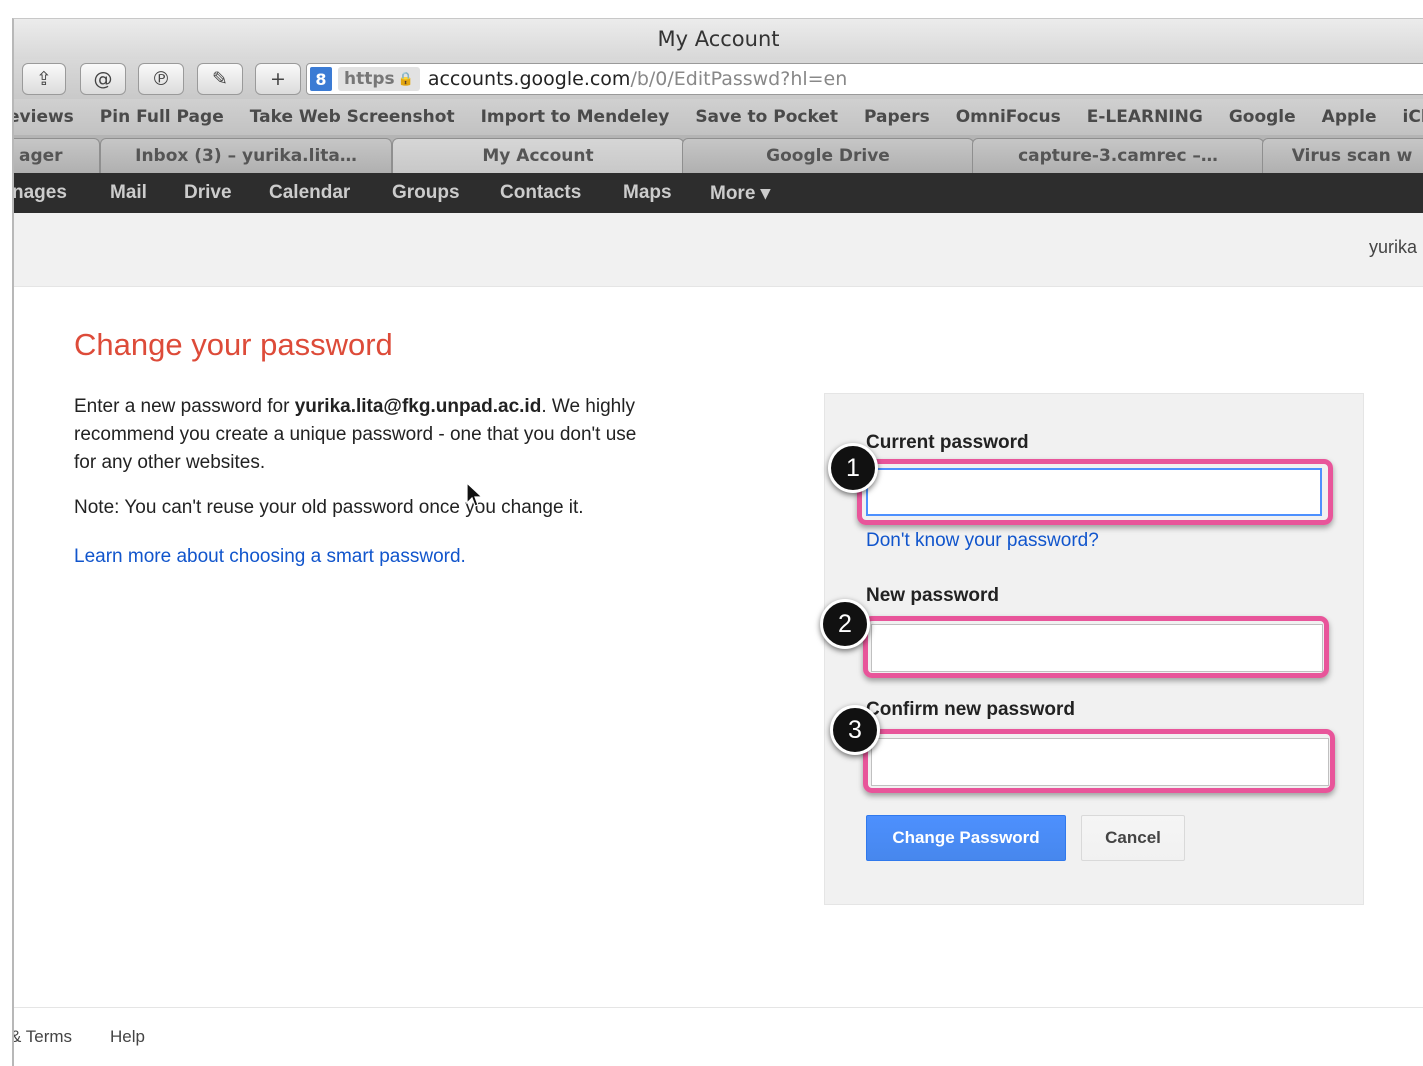  What do you see at coordinates (845, 624) in the screenshot?
I see `step-badge-2: 2` at bounding box center [845, 624].